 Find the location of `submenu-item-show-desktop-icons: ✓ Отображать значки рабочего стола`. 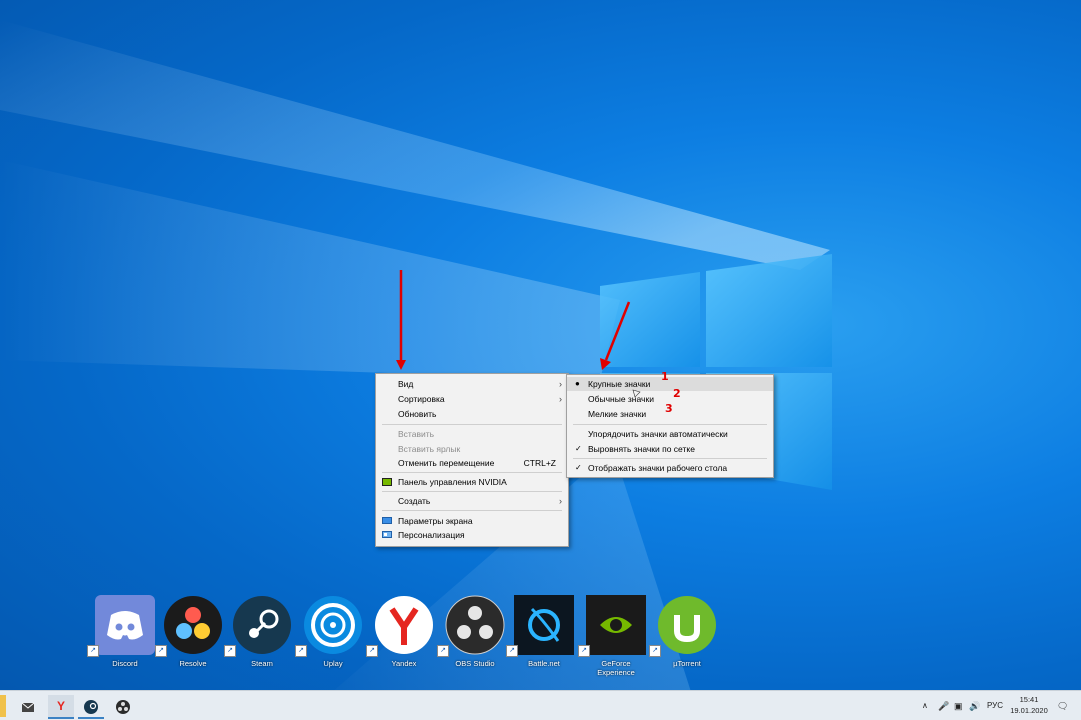

submenu-item-show-desktop-icons: ✓ Отображать значки рабочего стола is located at coordinates (670, 468).